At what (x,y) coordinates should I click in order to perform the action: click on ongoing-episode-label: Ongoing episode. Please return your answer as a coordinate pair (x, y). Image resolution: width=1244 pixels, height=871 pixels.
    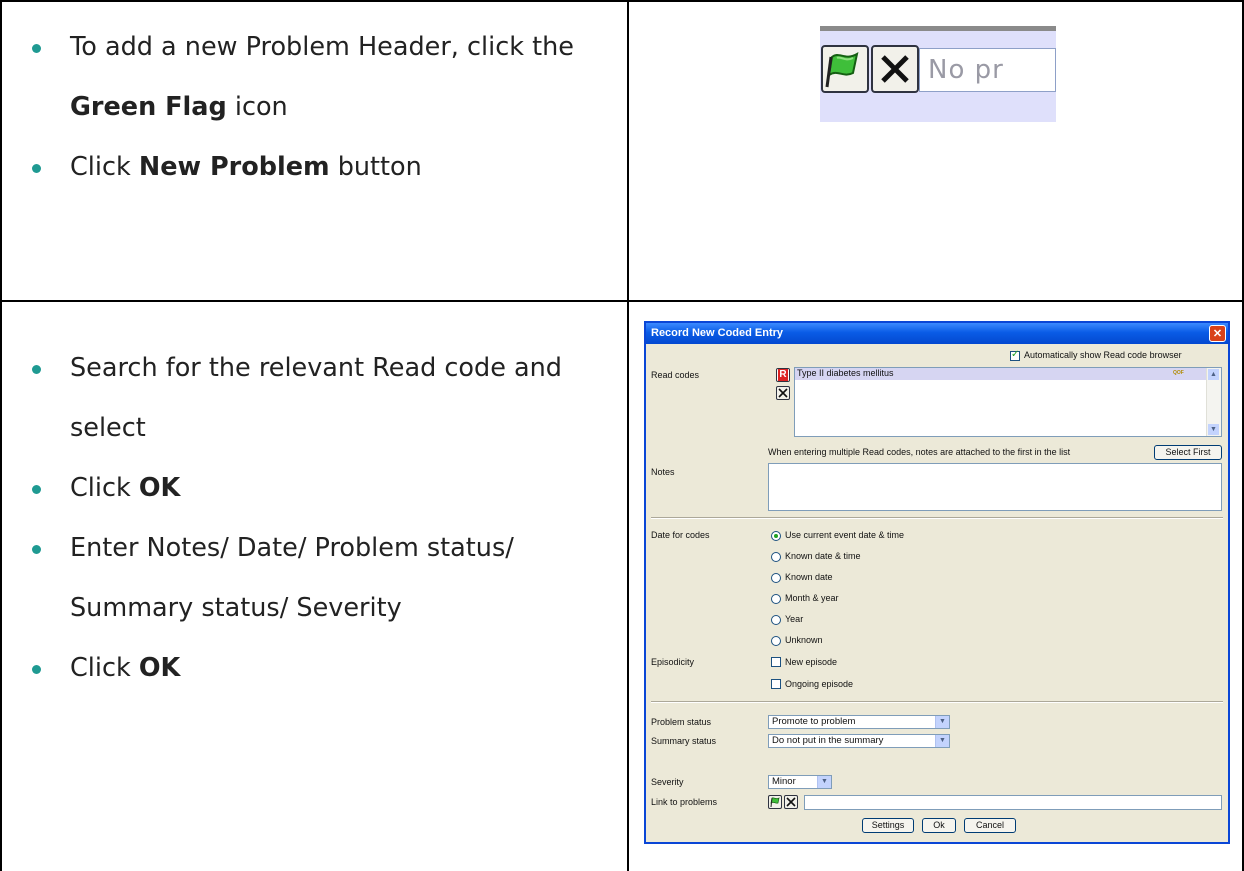
    Looking at the image, I should click on (819, 684).